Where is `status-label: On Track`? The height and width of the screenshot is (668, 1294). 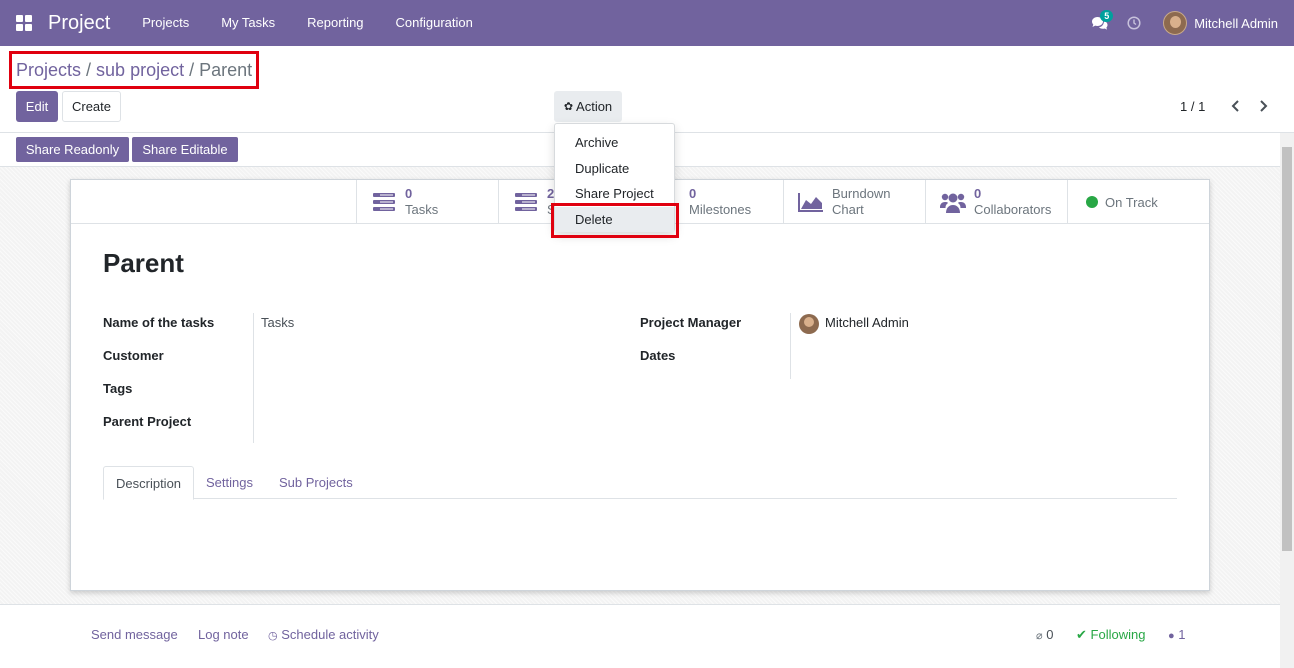
status-label: On Track is located at coordinates (1131, 202).